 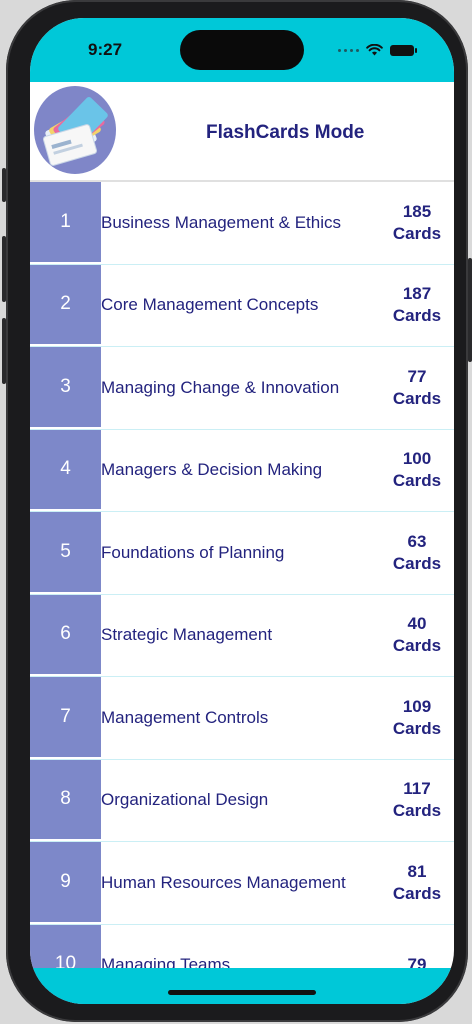 What do you see at coordinates (417, 871) in the screenshot?
I see `card-count-value: 81` at bounding box center [417, 871].